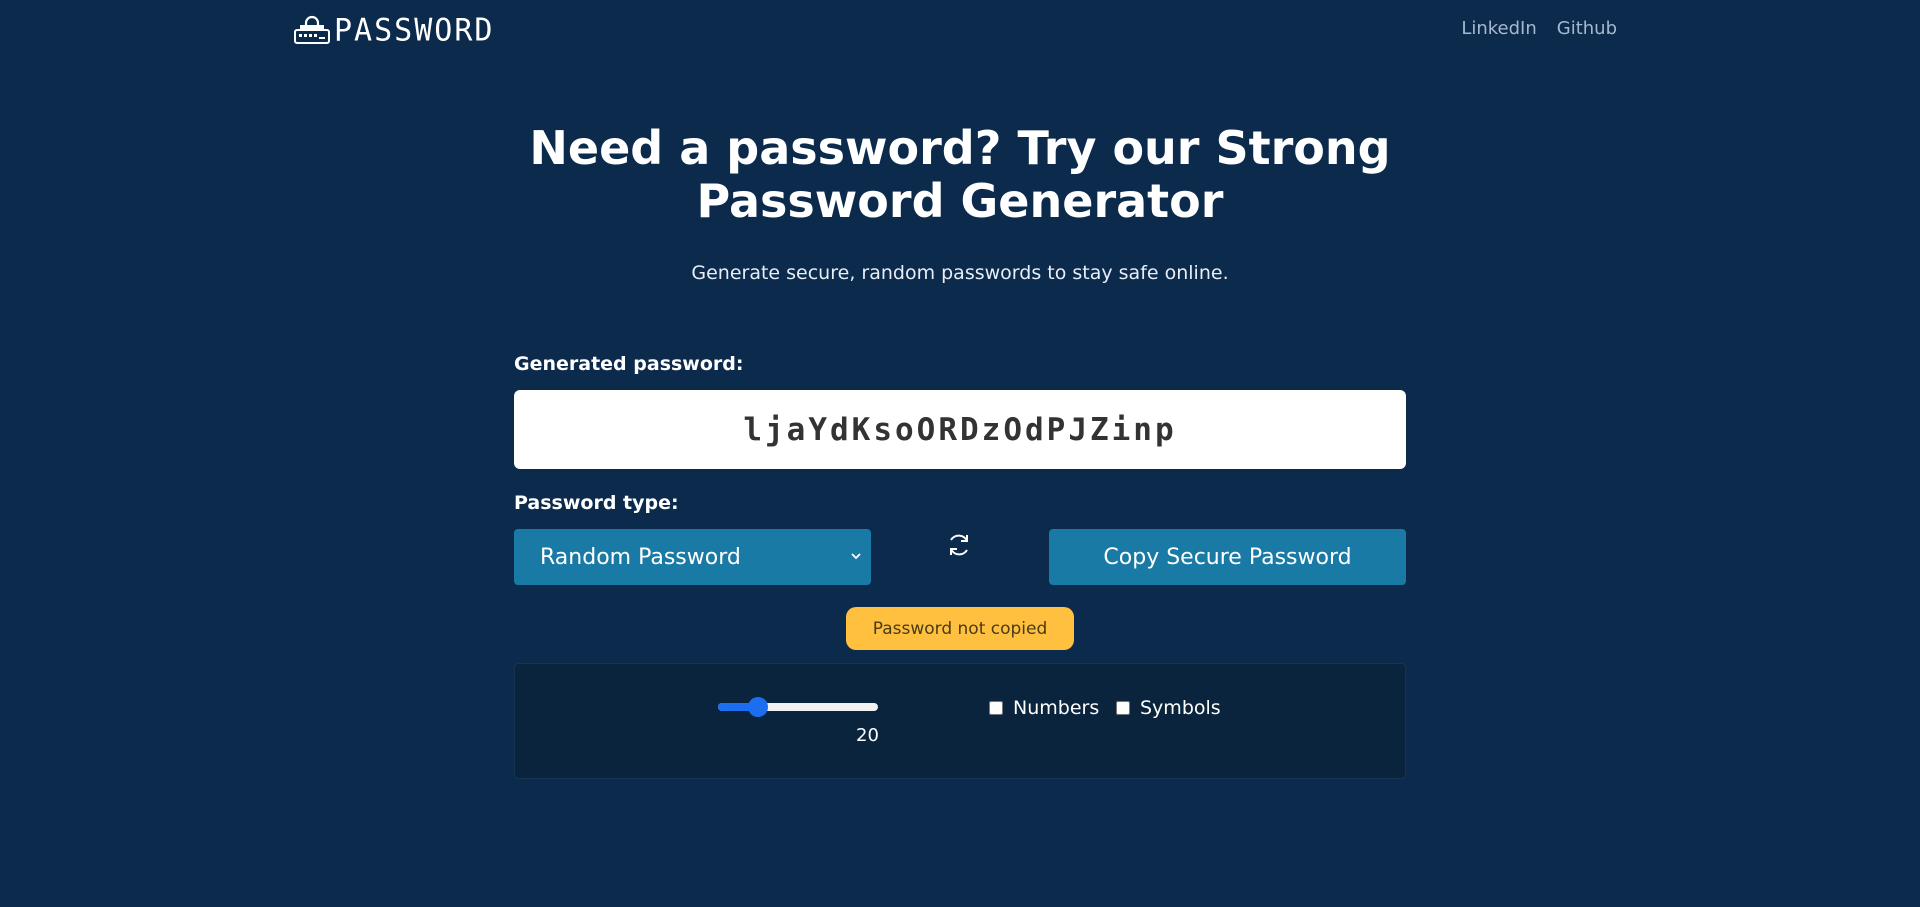 The width and height of the screenshot is (1920, 907). Describe the element at coordinates (1123, 708) in the screenshot. I see `symbols-checkbox-box` at that location.